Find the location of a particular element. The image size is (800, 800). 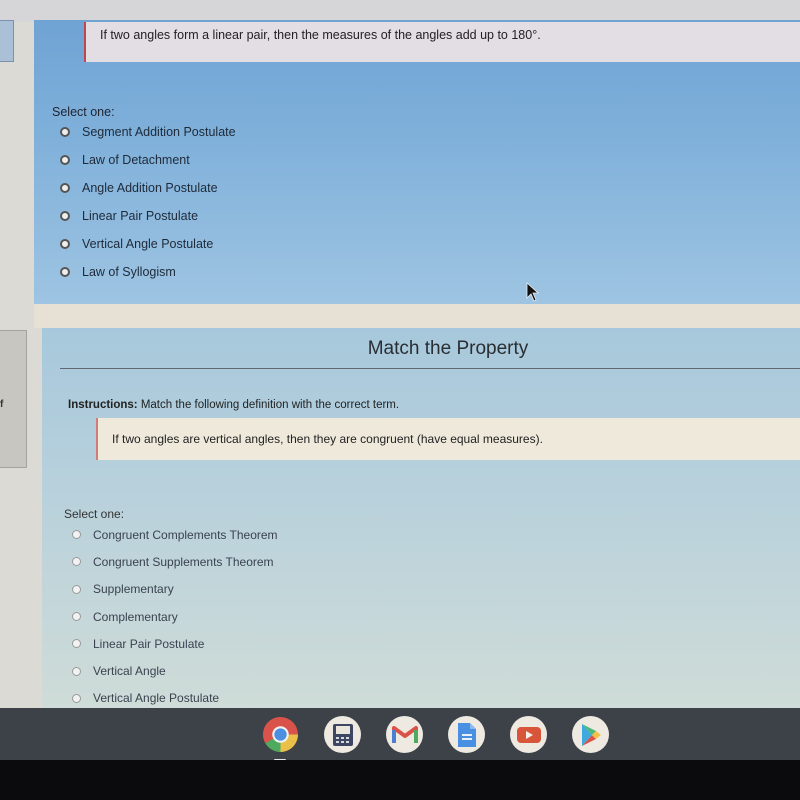

answer-option: Law of Syllogism is located at coordinates (148, 272).